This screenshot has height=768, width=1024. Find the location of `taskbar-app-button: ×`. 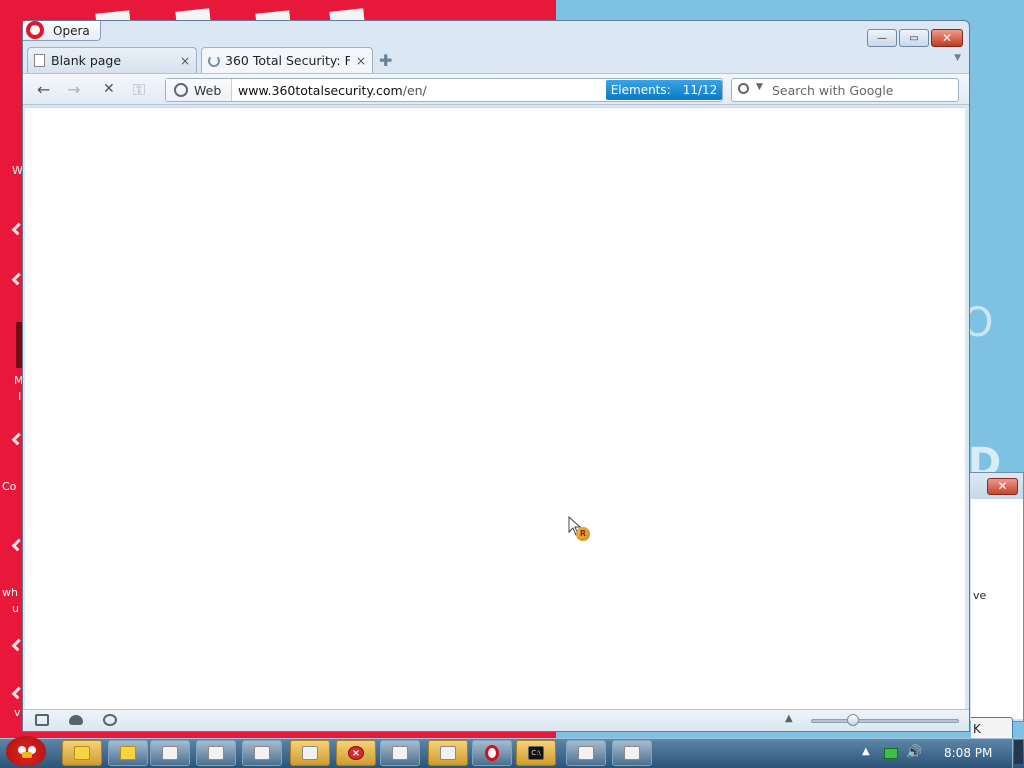

taskbar-app-button: × is located at coordinates (356, 753).